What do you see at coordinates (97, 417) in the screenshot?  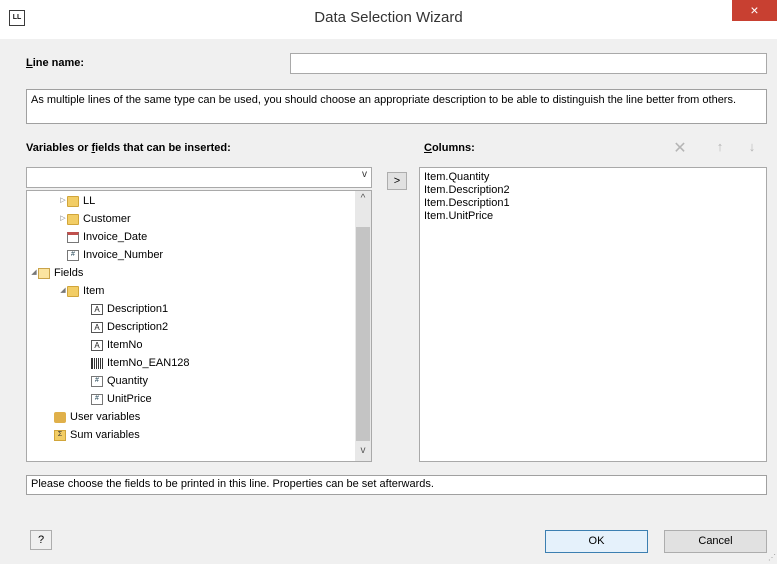 I see `tree-item-user-variables: User variables` at bounding box center [97, 417].